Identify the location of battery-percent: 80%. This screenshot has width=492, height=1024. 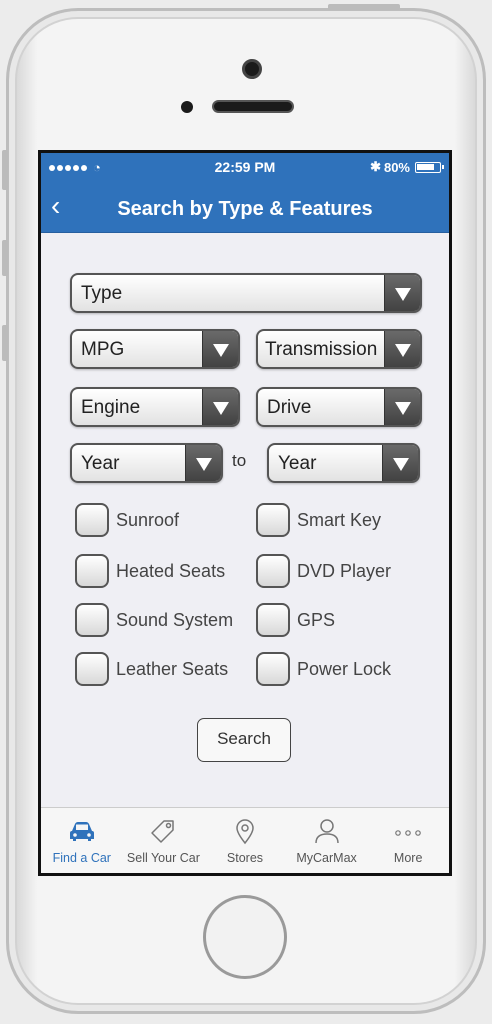
(396, 167).